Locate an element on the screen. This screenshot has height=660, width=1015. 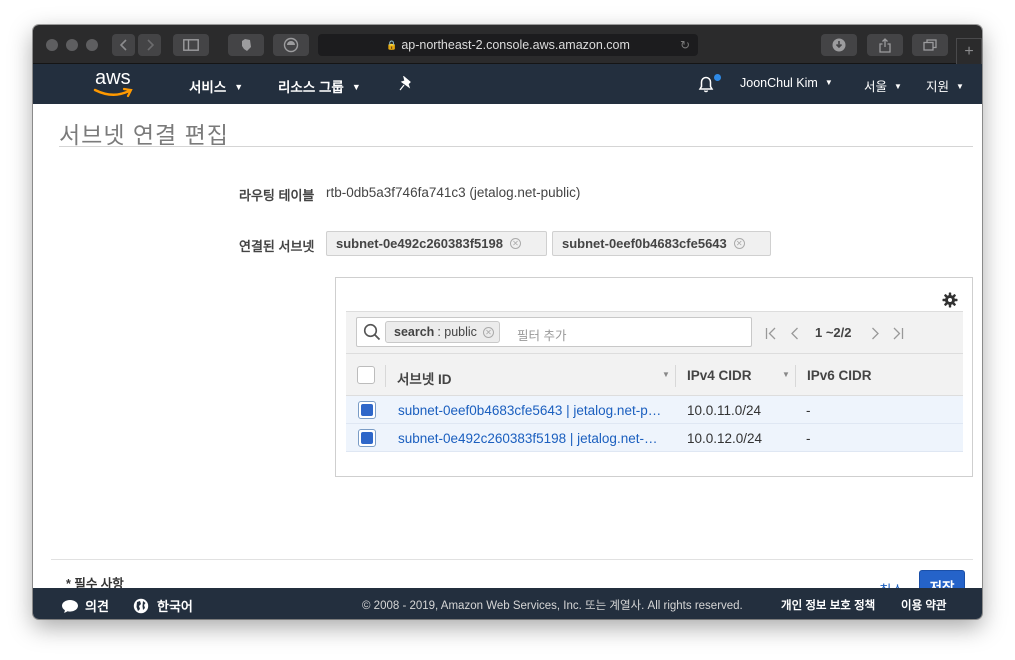
globe-icon is located at coordinates (141, 606).